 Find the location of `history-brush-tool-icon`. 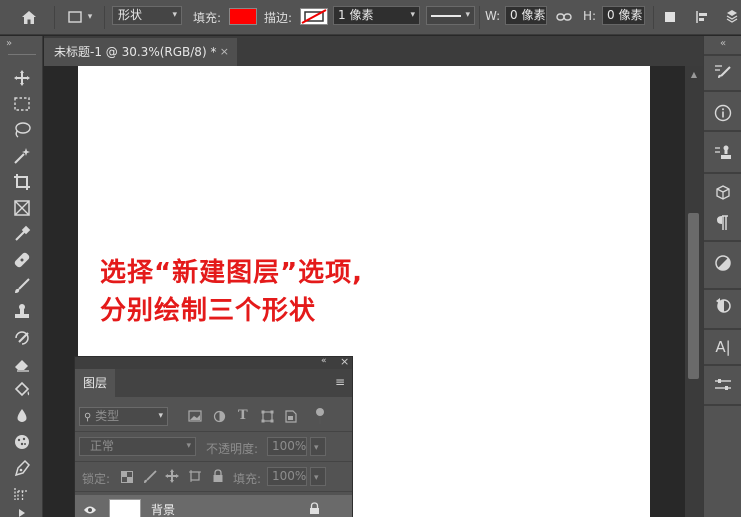

history-brush-tool-icon is located at coordinates (22, 338).